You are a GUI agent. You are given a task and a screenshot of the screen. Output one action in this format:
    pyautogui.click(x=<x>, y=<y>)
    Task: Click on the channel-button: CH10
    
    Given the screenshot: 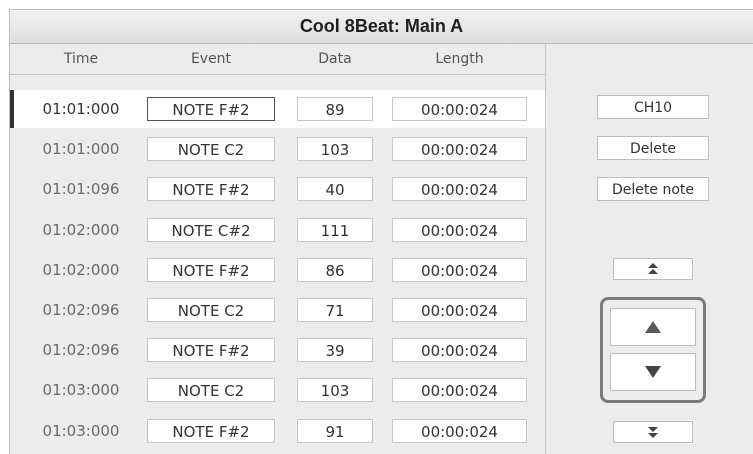 What is the action you would take?
    pyautogui.click(x=653, y=107)
    